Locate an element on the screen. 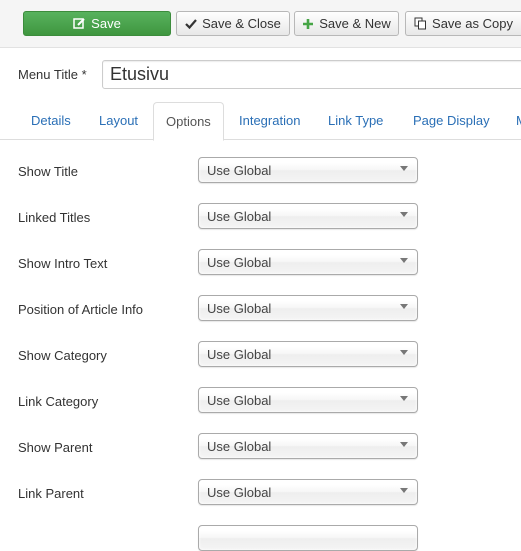  copy-icon is located at coordinates (420, 23).